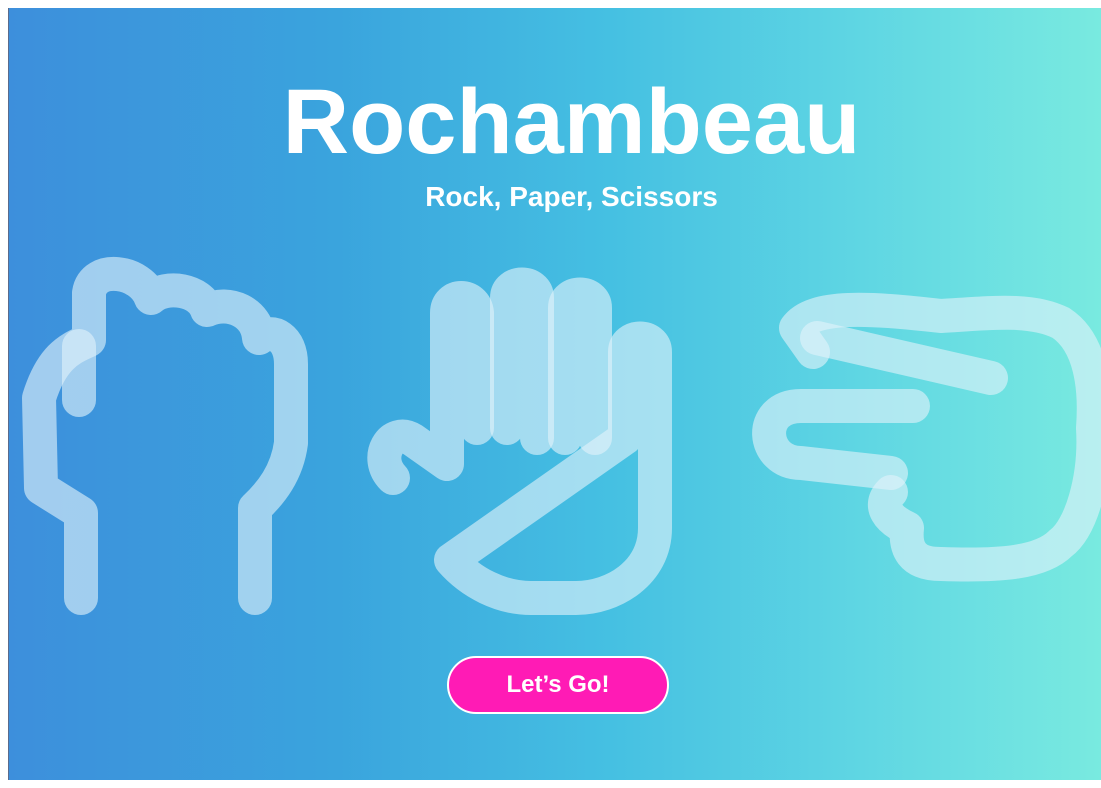 The height and width of the screenshot is (788, 1101). I want to click on paper-open-hand-icon, so click(519, 441).